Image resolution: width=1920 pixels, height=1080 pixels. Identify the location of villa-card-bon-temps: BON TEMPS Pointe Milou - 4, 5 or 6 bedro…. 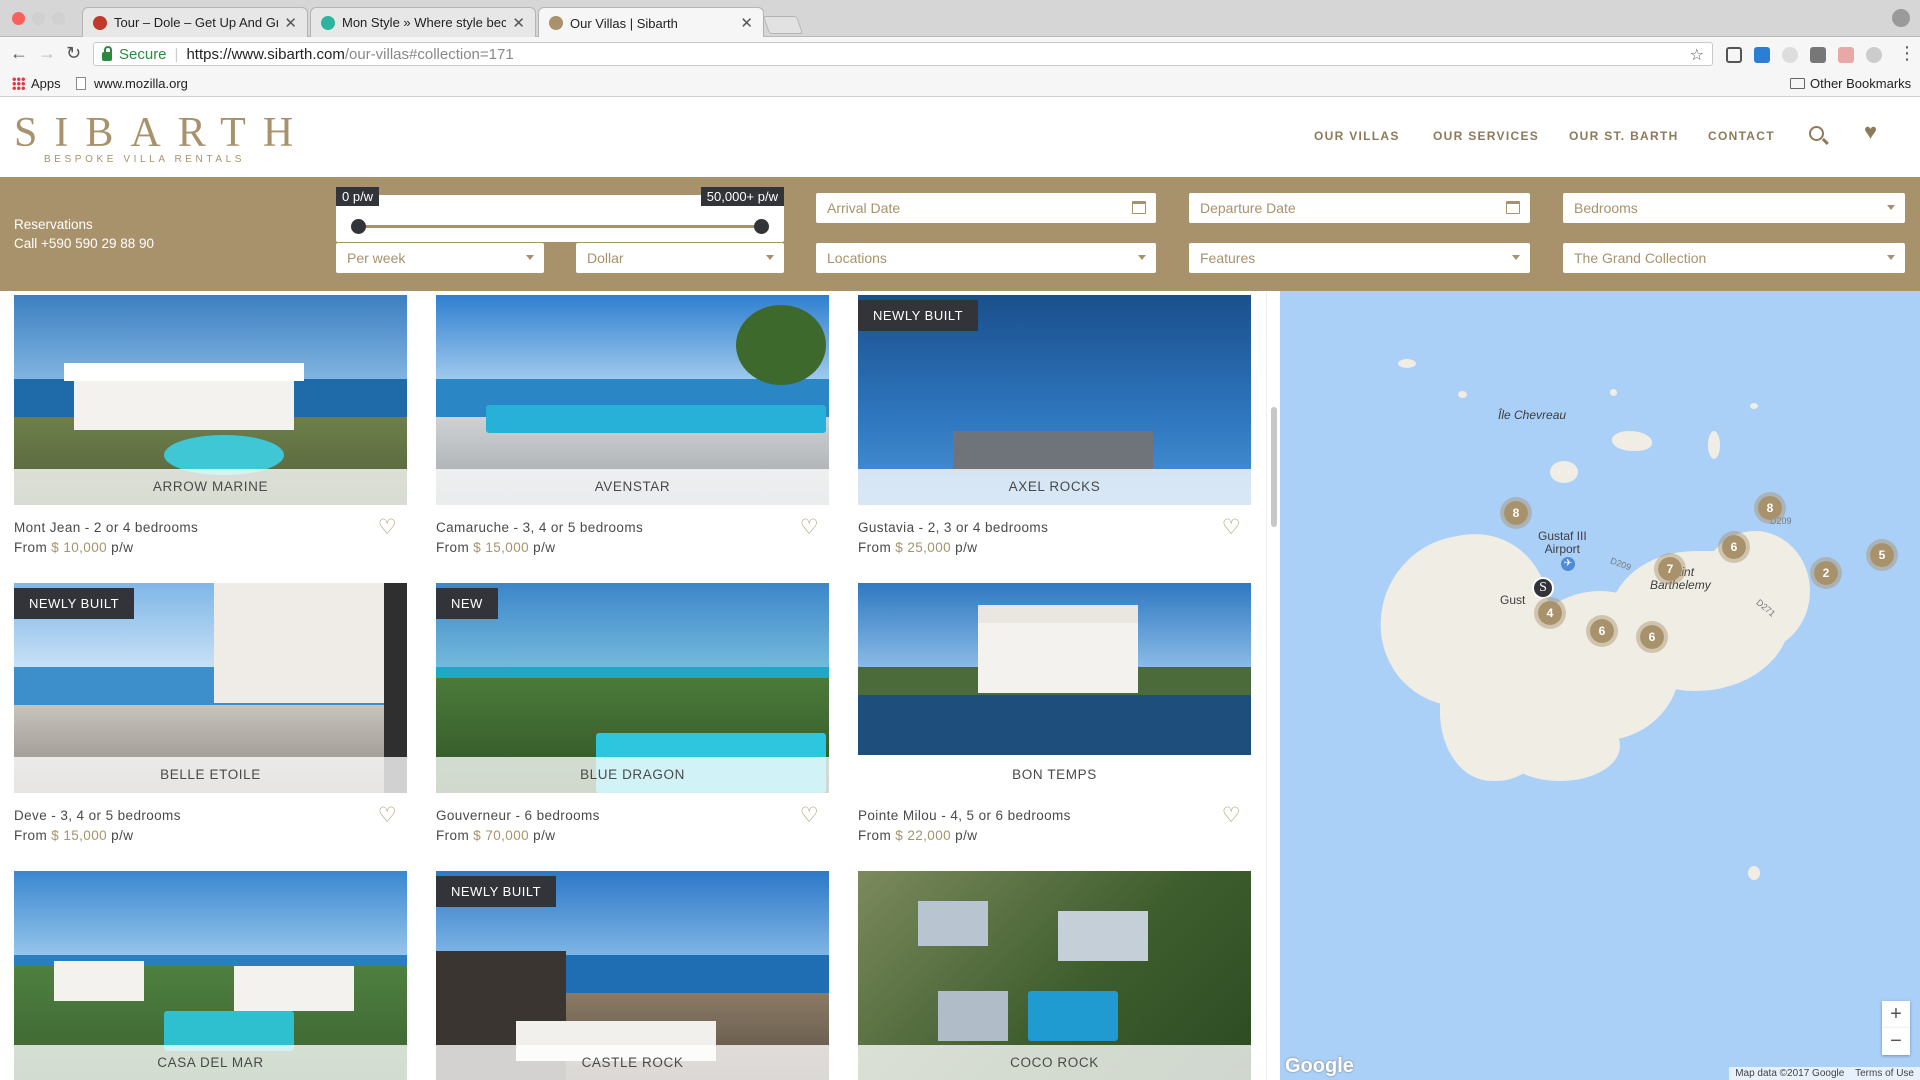
(1054, 714).